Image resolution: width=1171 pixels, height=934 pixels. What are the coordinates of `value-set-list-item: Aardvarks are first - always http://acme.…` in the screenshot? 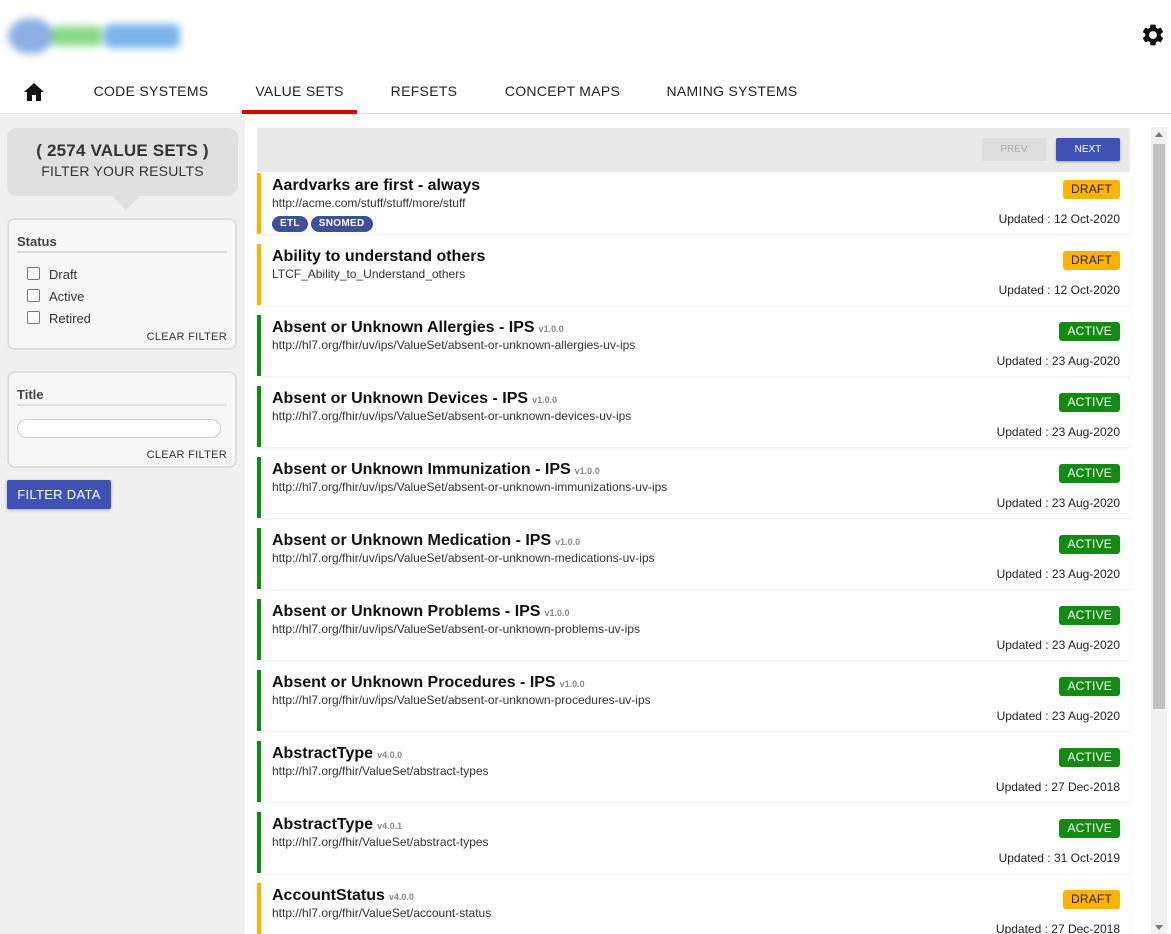 It's located at (693, 203).